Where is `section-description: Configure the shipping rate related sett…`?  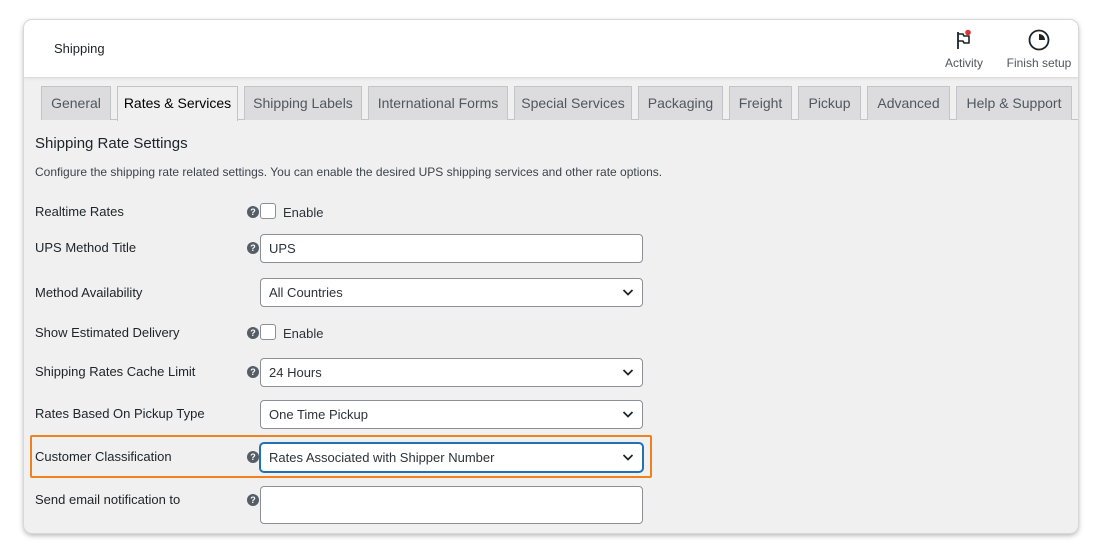 section-description: Configure the shipping rate related sett… is located at coordinates (349, 172).